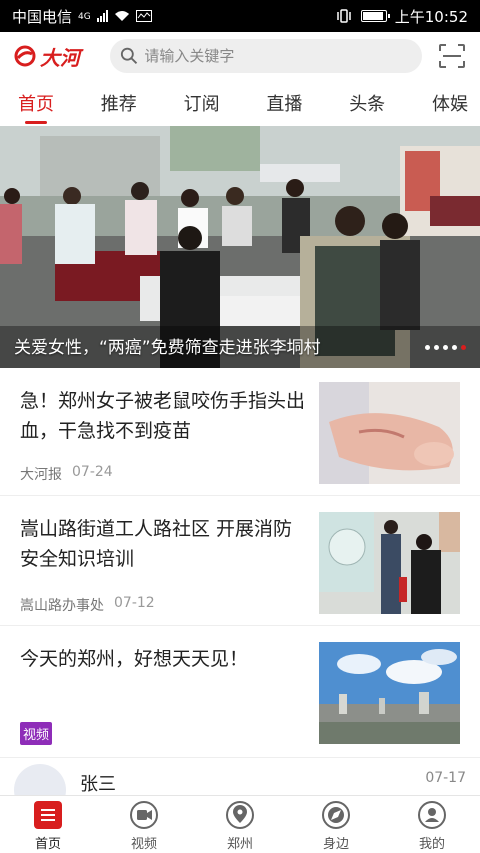 This screenshot has height=853, width=480. Describe the element at coordinates (375, 16) in the screenshot. I see `battery-icon` at that location.